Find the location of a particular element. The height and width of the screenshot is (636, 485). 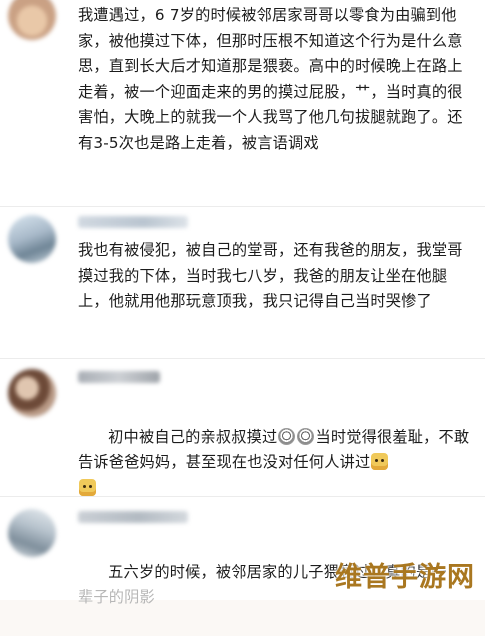

site-watermark: 维普手游网 is located at coordinates (405, 577).